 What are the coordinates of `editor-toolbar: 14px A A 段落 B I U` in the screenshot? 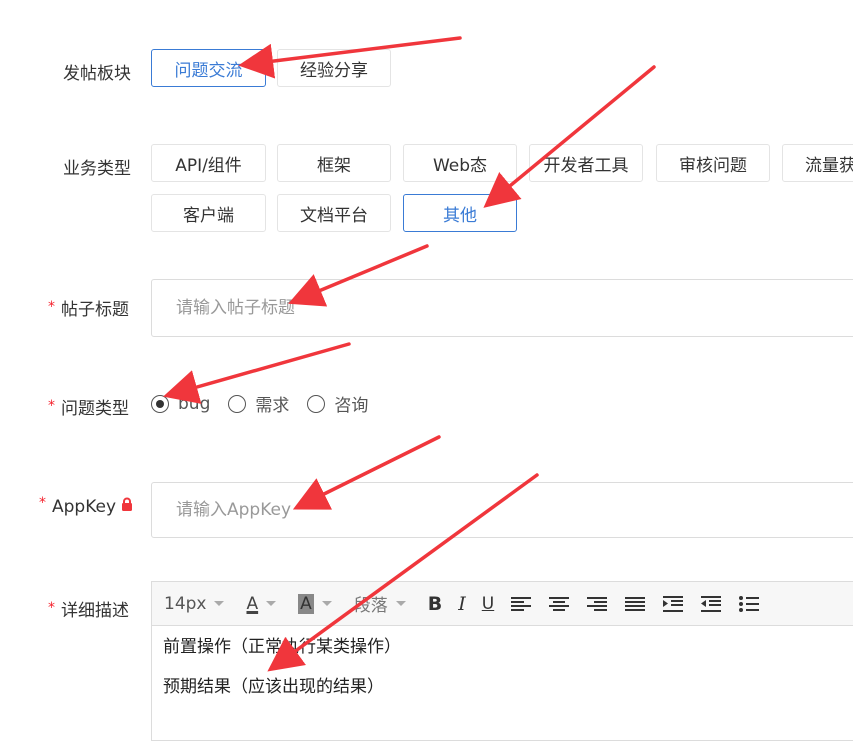 It's located at (502, 604).